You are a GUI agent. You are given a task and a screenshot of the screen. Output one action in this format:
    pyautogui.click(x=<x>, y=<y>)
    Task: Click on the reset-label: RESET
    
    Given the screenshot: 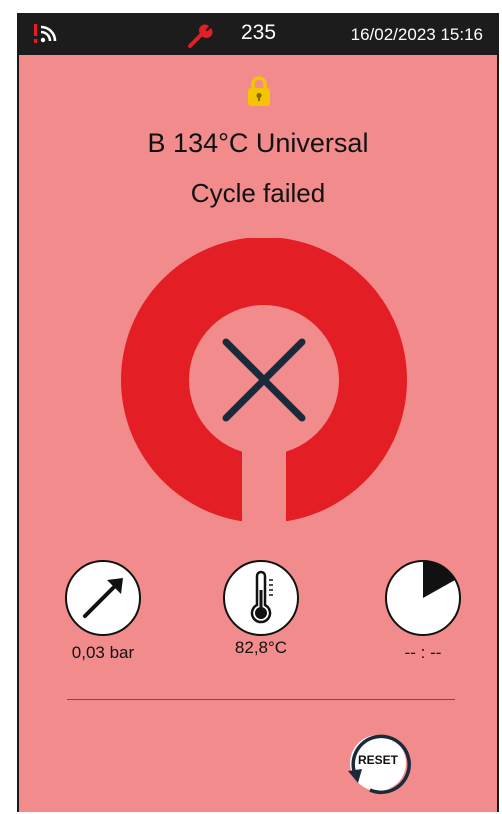 What is the action you would take?
    pyautogui.click(x=377, y=760)
    